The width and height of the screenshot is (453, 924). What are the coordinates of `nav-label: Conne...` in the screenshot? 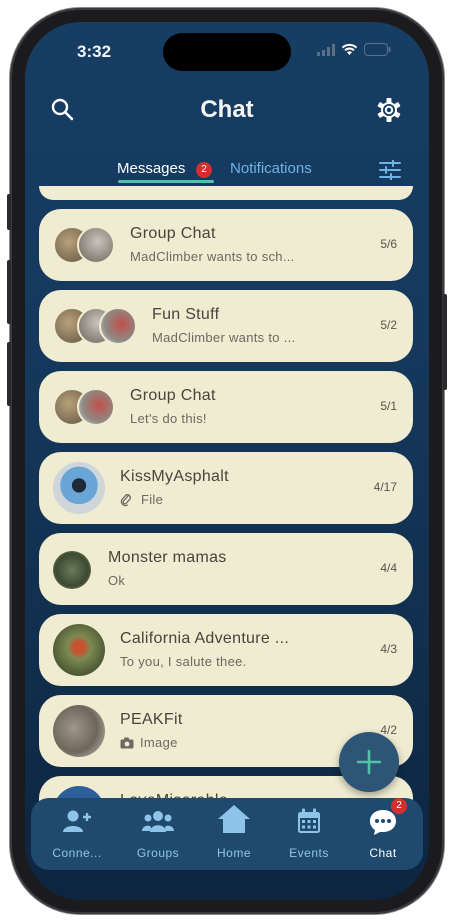 It's located at (77, 853).